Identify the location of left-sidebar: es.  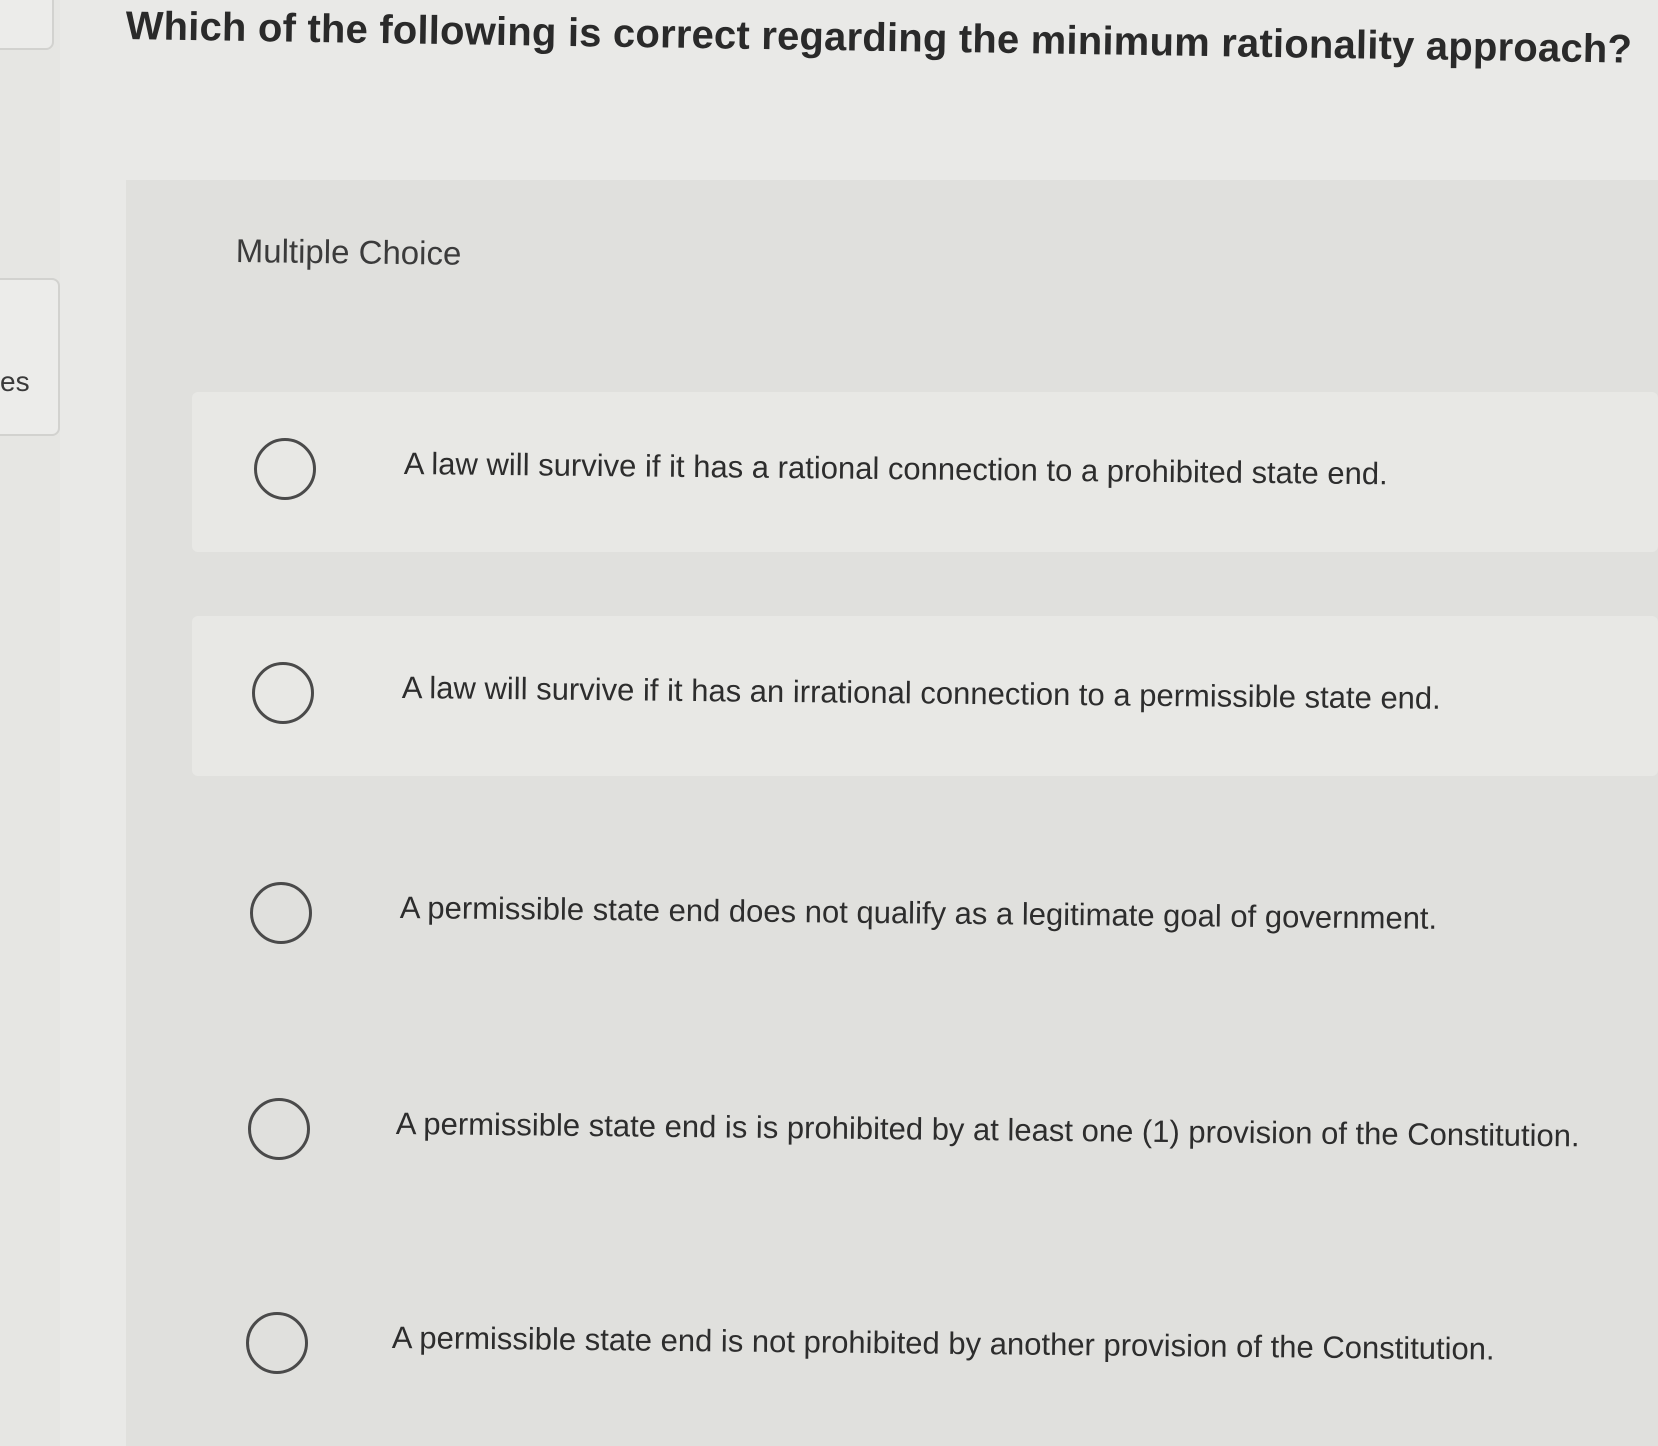
(30, 723).